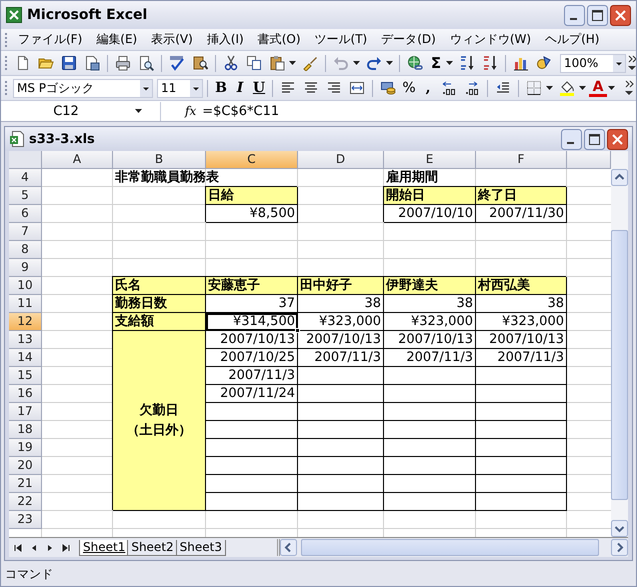  Describe the element at coordinates (104, 548) in the screenshot. I see `sheet-tab: Sheet1` at that location.